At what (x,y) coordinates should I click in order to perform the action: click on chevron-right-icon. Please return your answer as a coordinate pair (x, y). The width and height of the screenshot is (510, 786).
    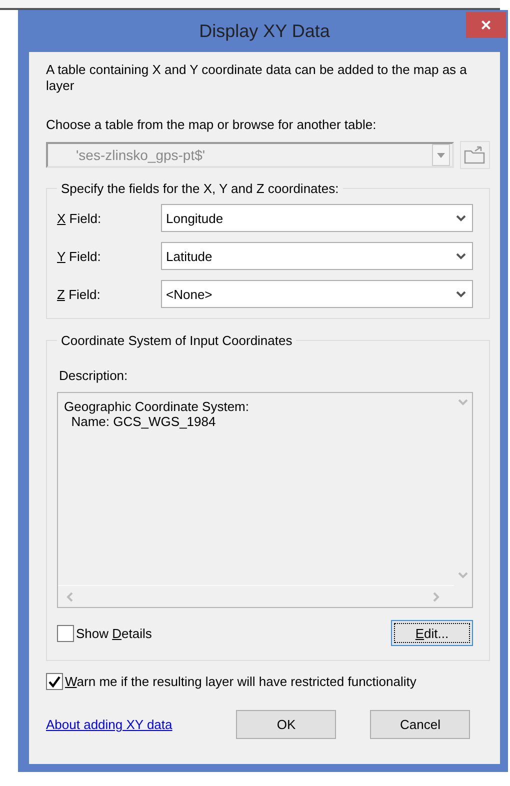
    Looking at the image, I should click on (436, 597).